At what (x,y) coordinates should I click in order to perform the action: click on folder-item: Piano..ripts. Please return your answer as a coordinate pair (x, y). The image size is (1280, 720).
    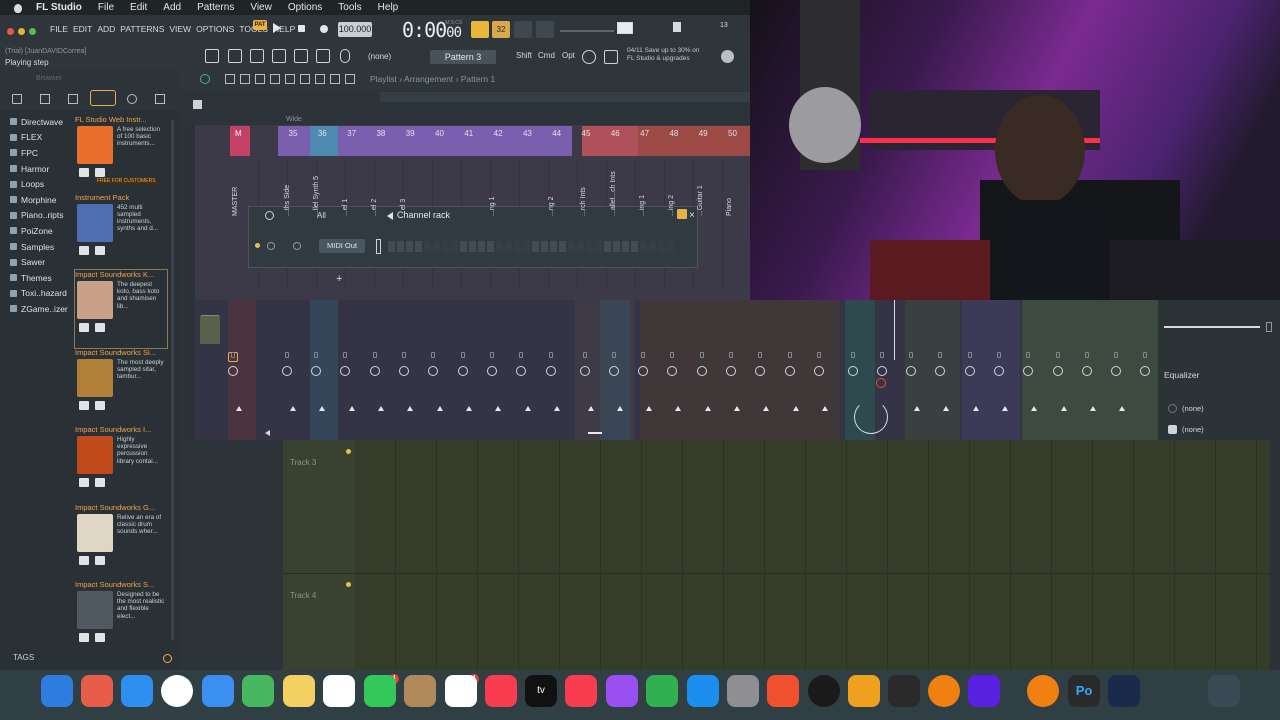
    Looking at the image, I should click on (39, 216).